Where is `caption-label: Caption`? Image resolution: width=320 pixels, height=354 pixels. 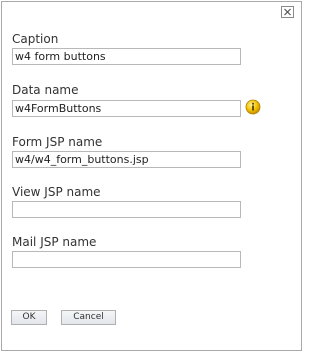 caption-label: Caption is located at coordinates (35, 39).